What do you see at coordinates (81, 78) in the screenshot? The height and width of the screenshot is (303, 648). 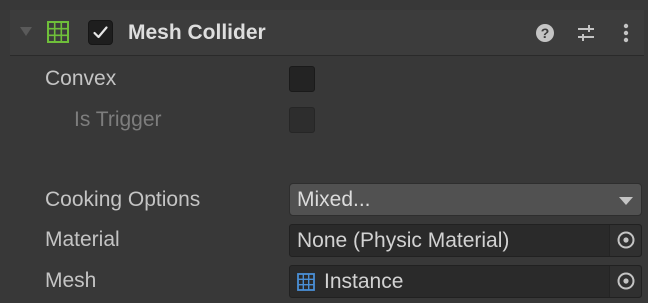 I see `convex-label: Convex` at bounding box center [81, 78].